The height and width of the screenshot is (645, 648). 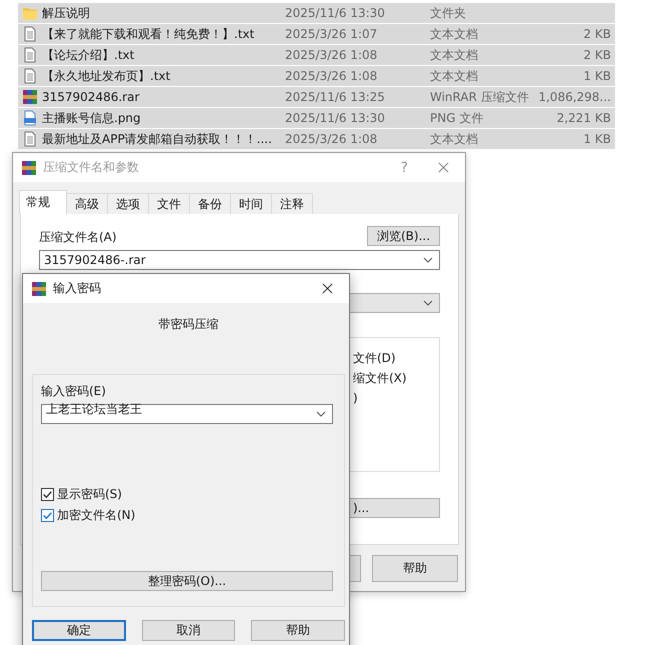 I want to click on file-name: 【来了就能下载和观看！纯免费！】.txt, so click(x=149, y=34).